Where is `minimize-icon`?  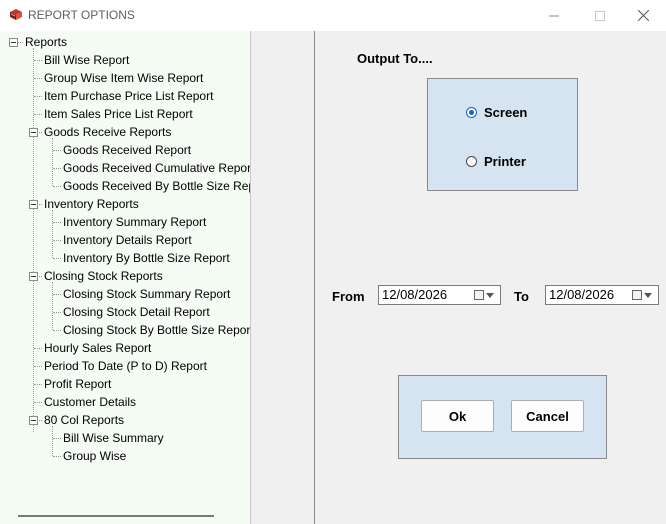
minimize-icon is located at coordinates (554, 15).